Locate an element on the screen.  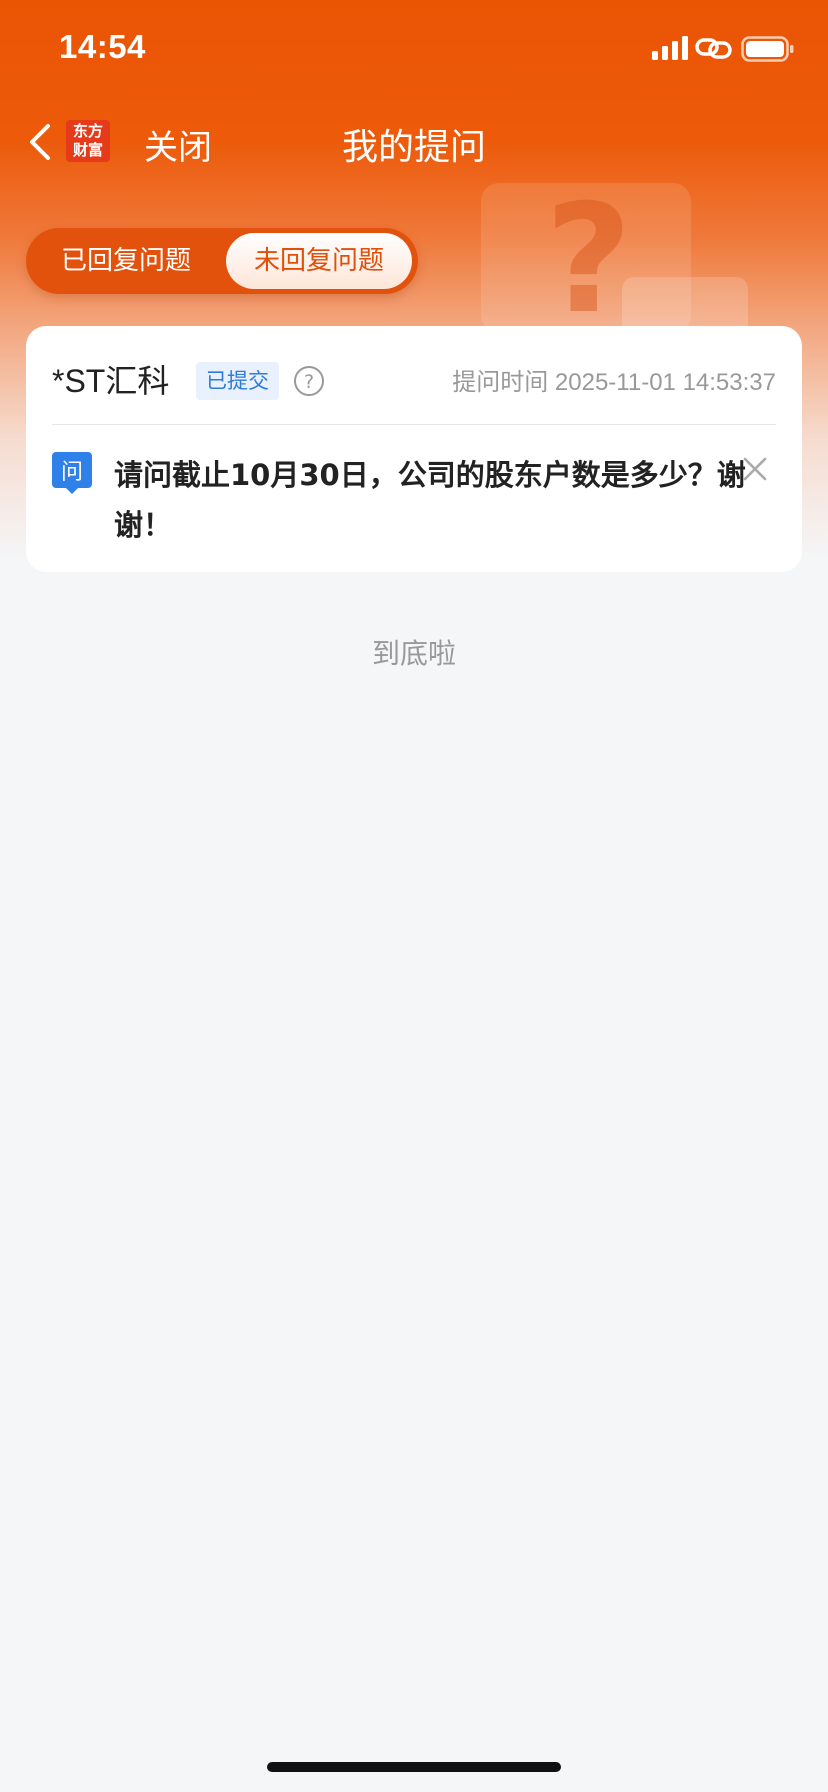
link-icon is located at coordinates (713, 48).